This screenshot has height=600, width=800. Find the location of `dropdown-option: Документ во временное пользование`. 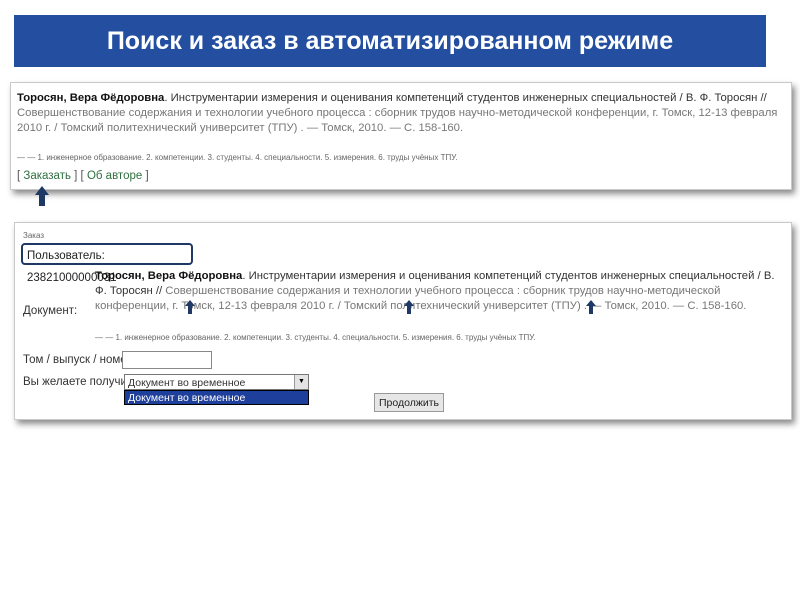

dropdown-option: Документ во временное пользование is located at coordinates (216, 404).